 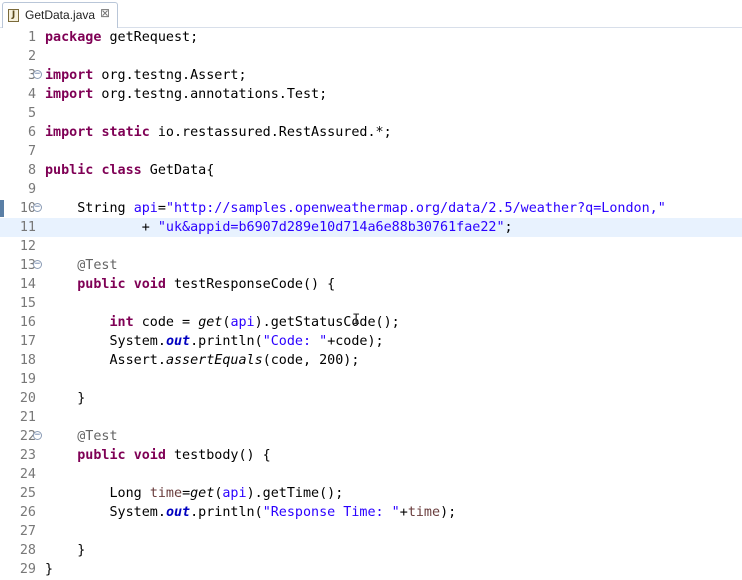 I want to click on code-token: ).getStatusCode();, so click(x=327, y=322).